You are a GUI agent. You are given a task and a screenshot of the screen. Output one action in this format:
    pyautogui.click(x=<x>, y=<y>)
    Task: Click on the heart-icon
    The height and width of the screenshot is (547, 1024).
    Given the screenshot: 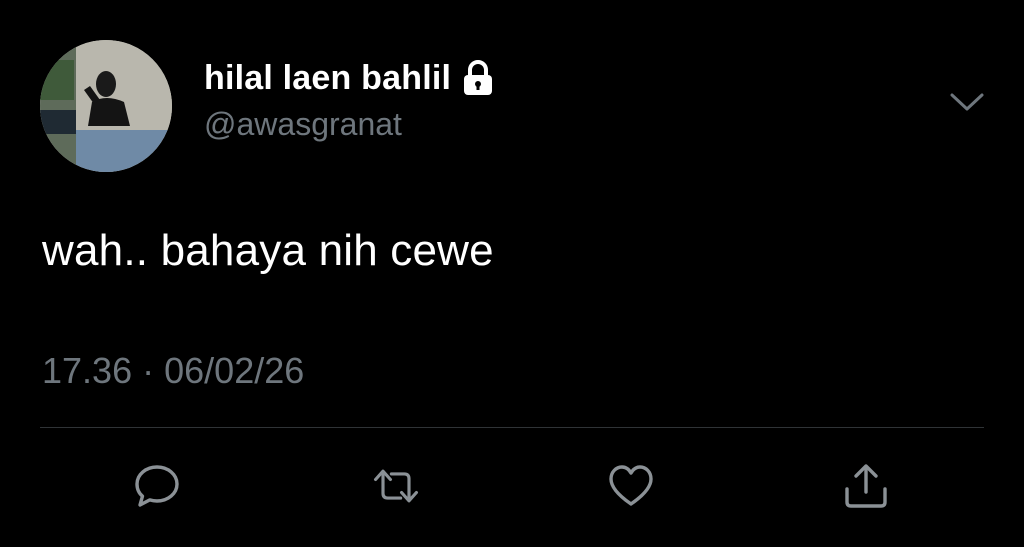 What is the action you would take?
    pyautogui.click(x=631, y=485)
    